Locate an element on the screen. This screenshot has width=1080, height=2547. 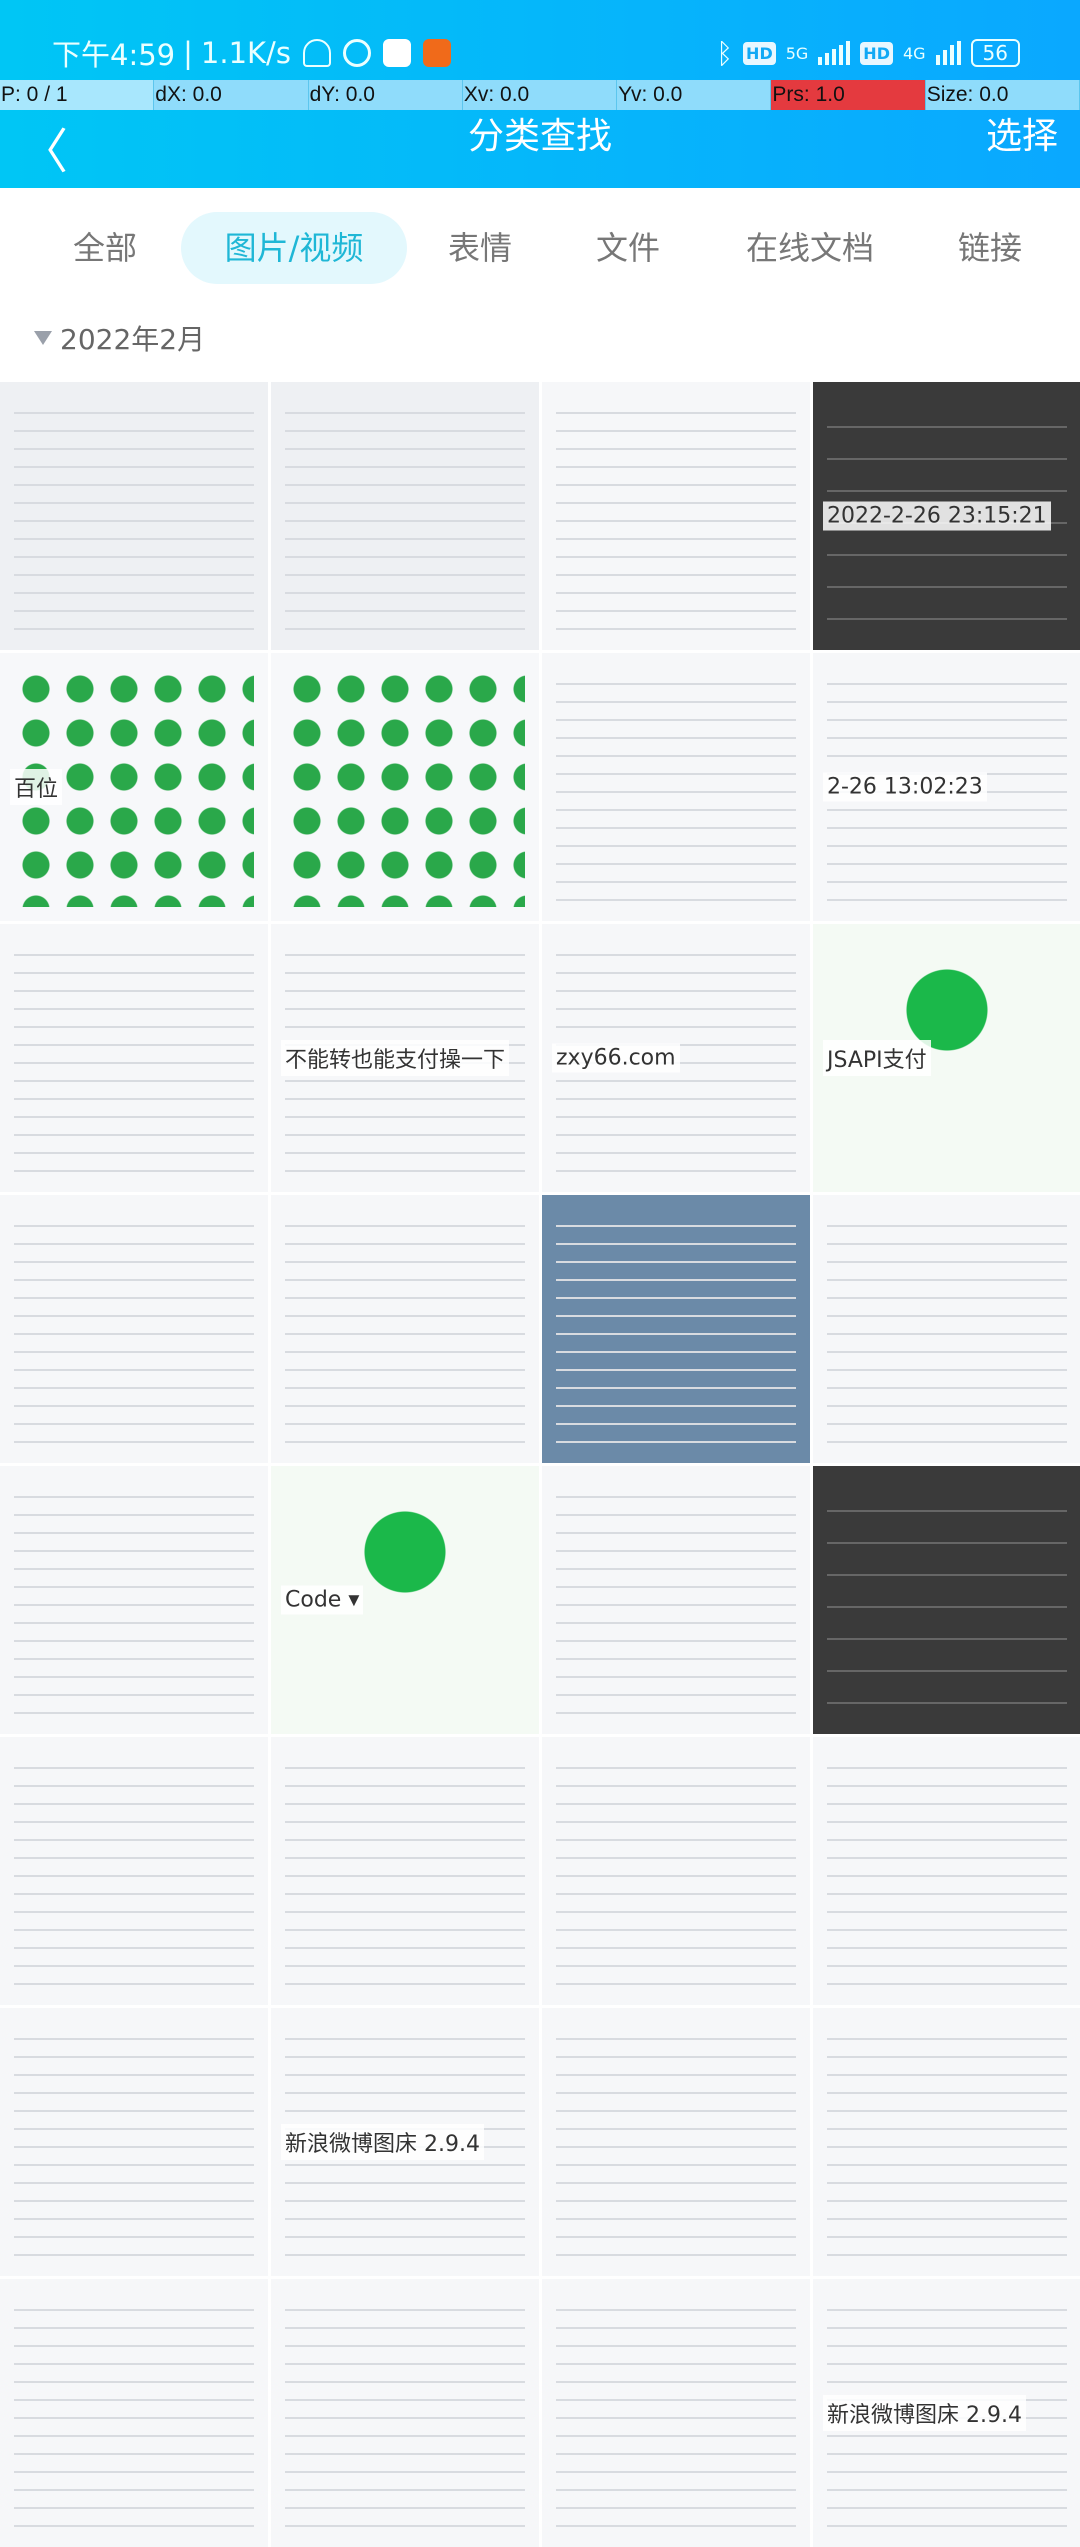
page-title: 分类查找 is located at coordinates (539, 136).